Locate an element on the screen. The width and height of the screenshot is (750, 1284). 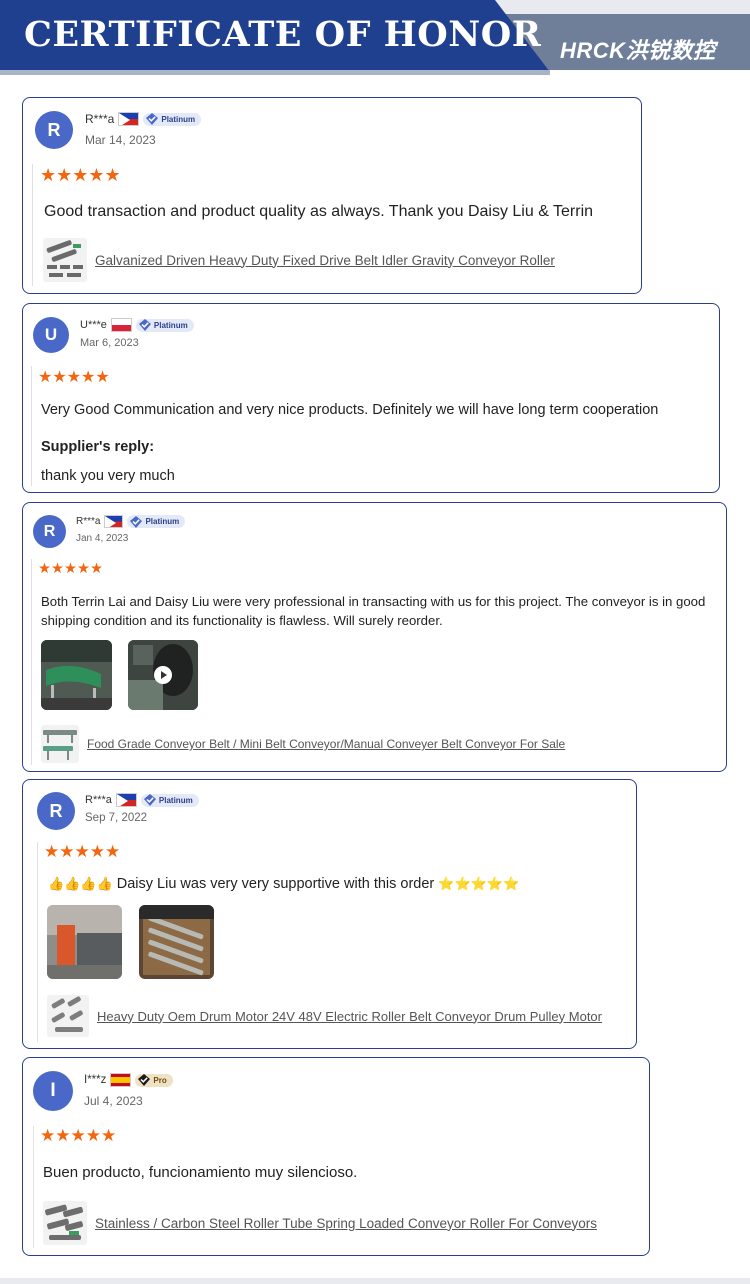
review-date: Mar 14, 2023 is located at coordinates (120, 140).